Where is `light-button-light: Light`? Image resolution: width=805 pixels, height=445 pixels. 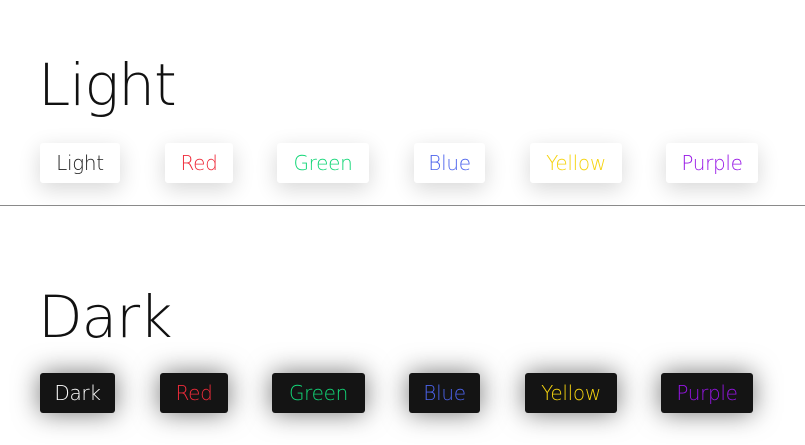 light-button-light: Light is located at coordinates (80, 163).